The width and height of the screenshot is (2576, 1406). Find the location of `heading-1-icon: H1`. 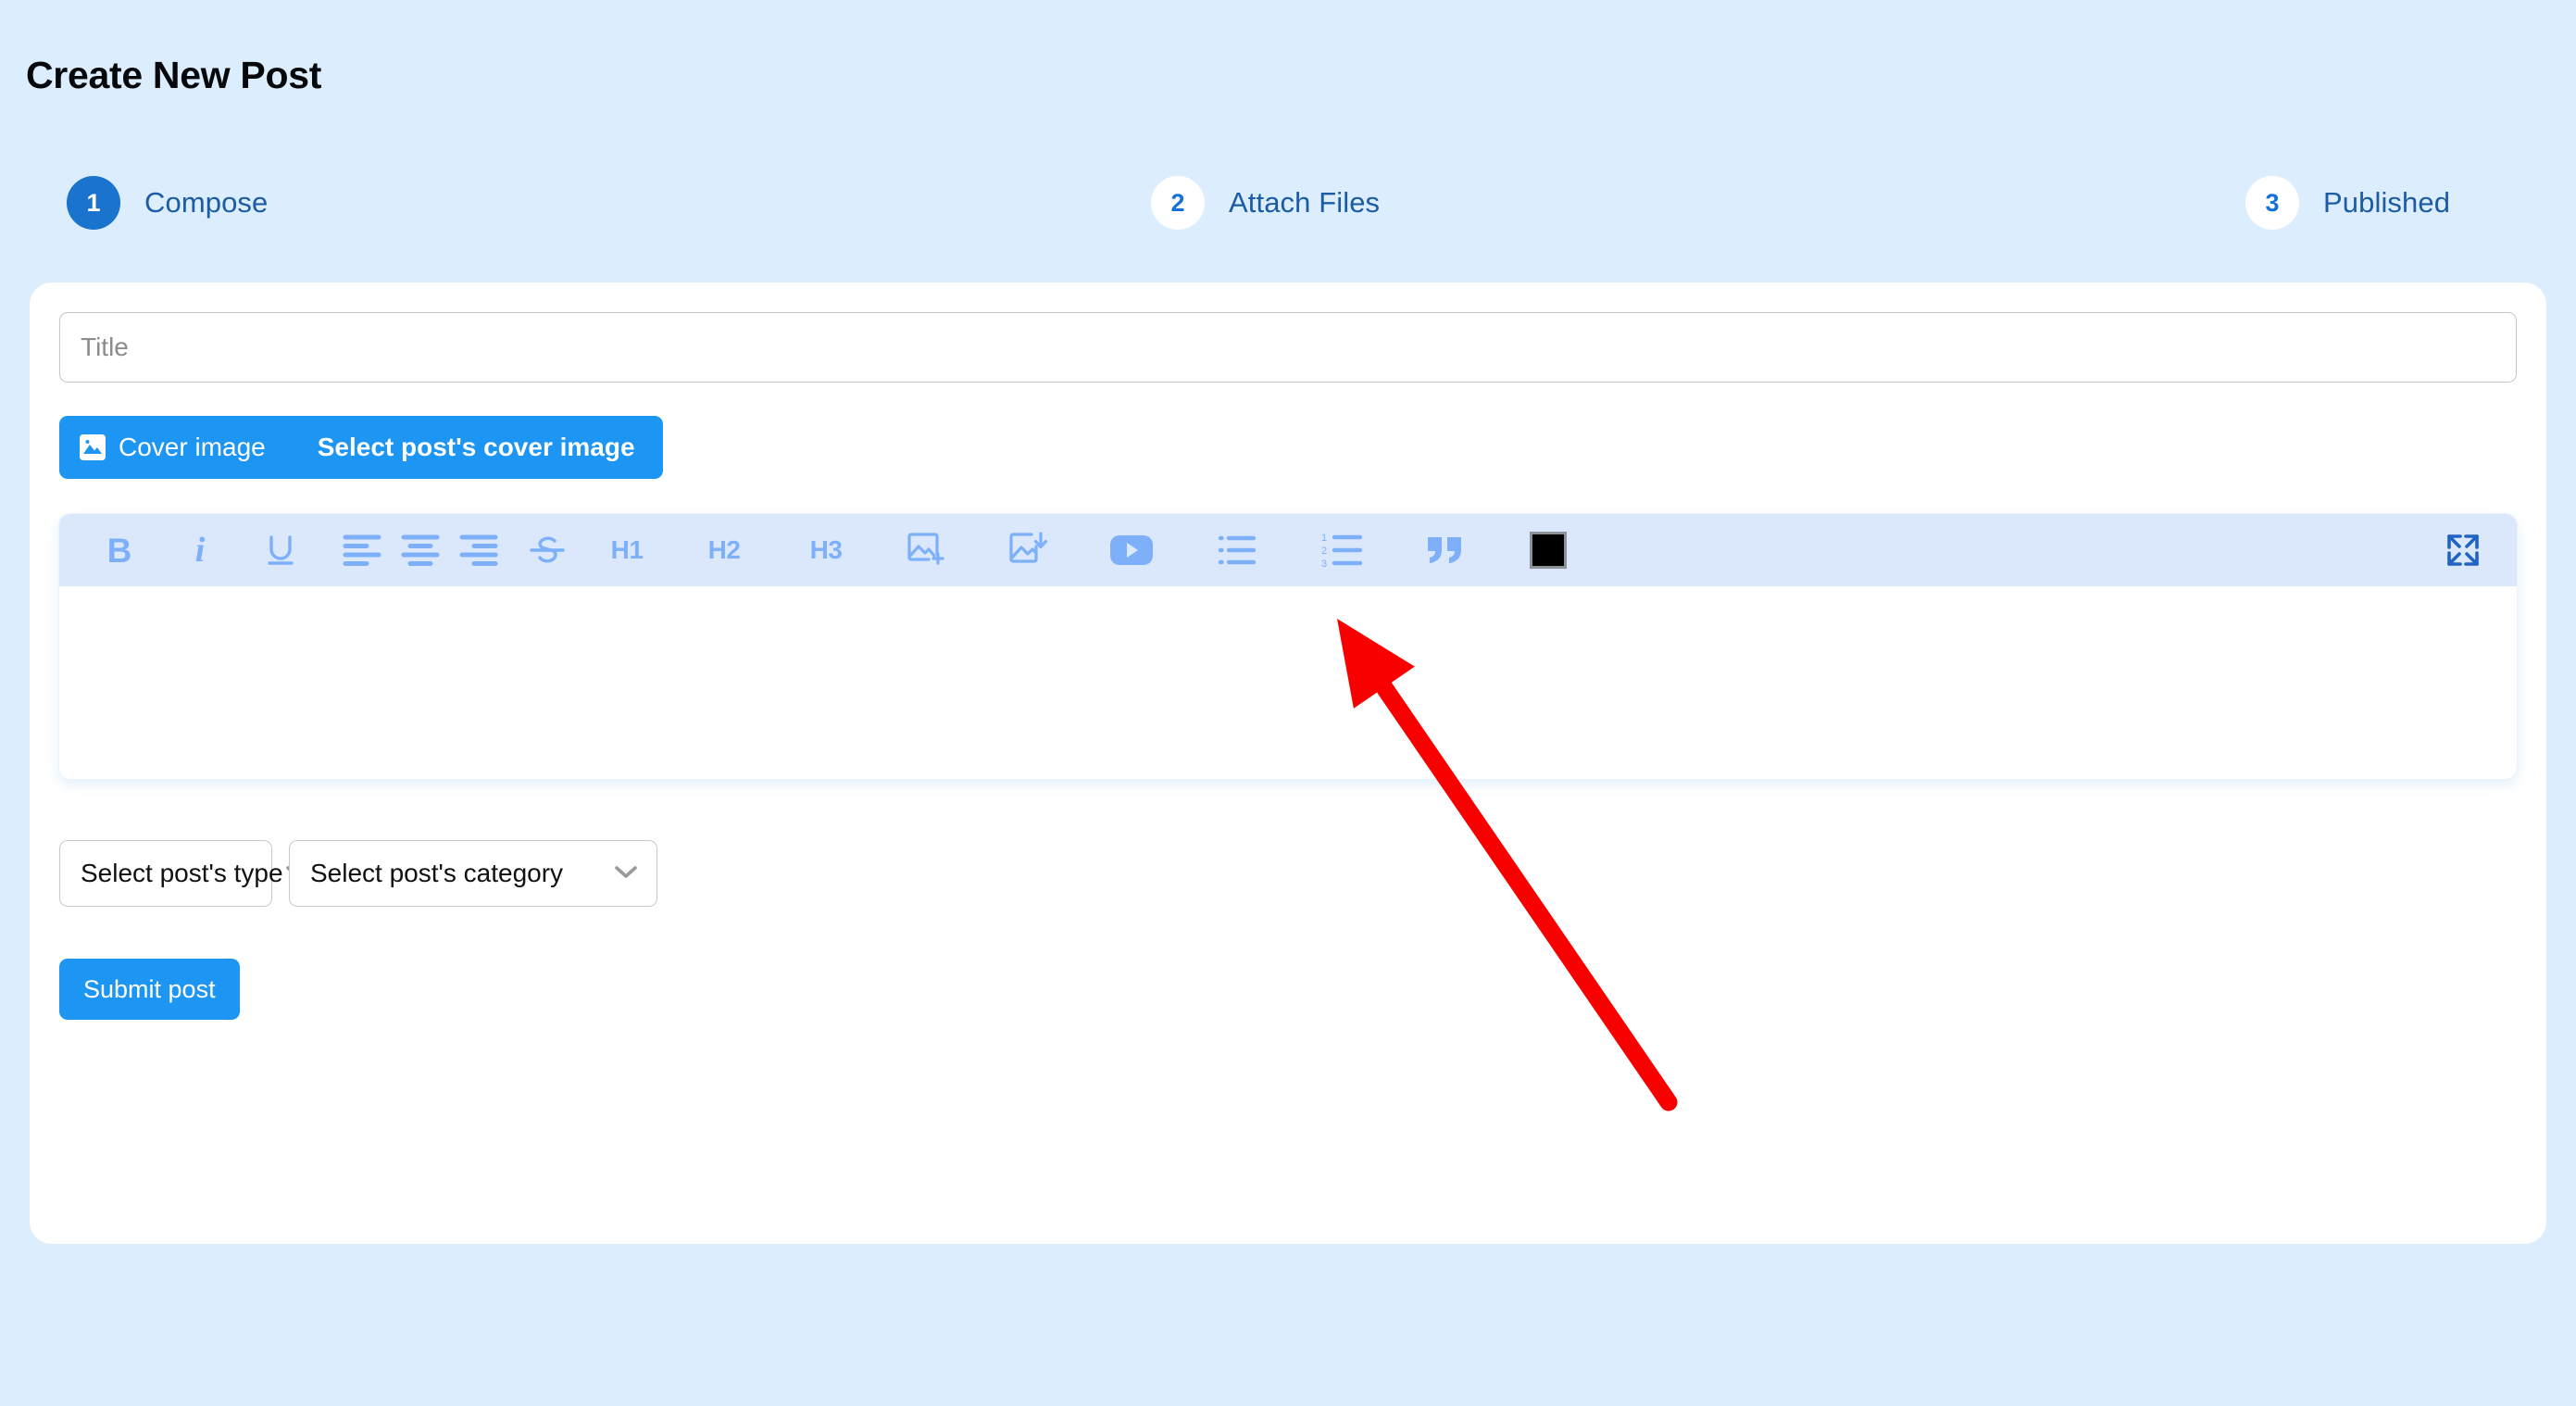

heading-1-icon: H1 is located at coordinates (626, 550).